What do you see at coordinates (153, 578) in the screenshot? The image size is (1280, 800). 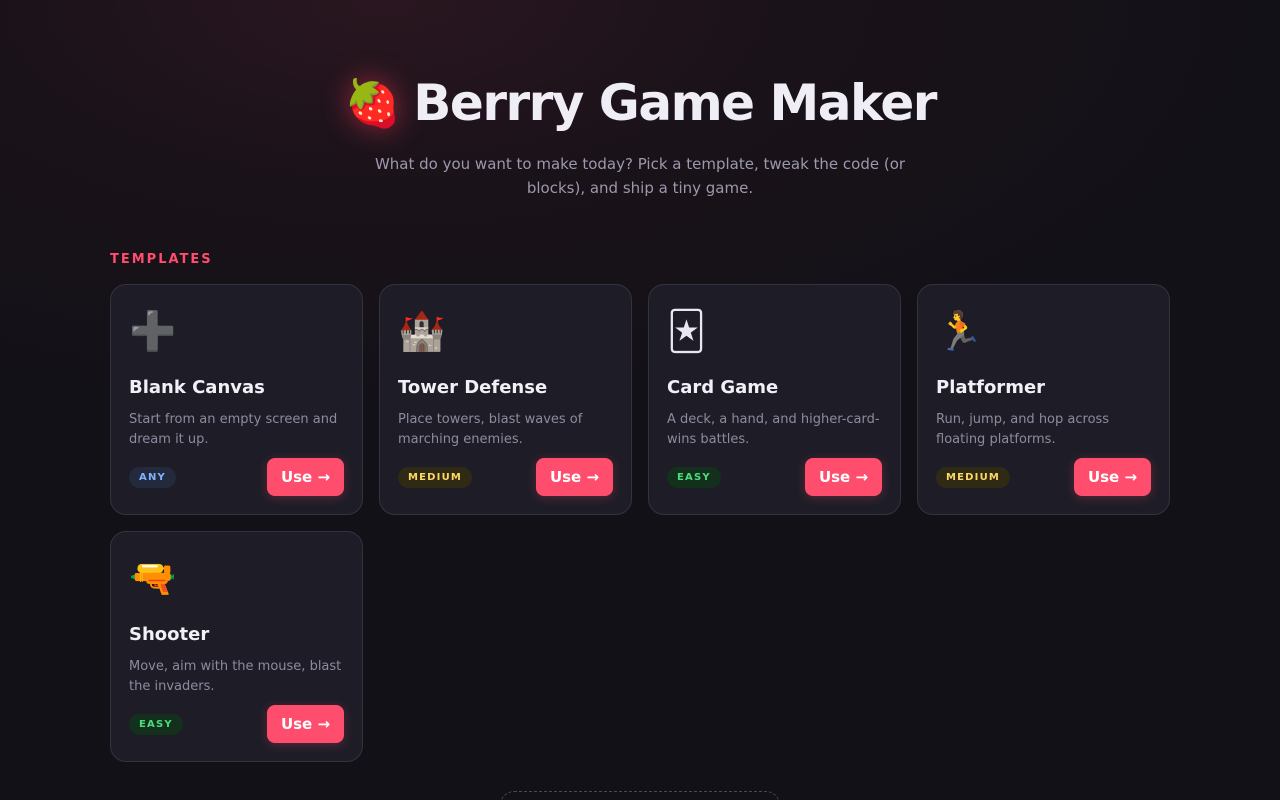 I see `water-pistol-icon: 🔫` at bounding box center [153, 578].